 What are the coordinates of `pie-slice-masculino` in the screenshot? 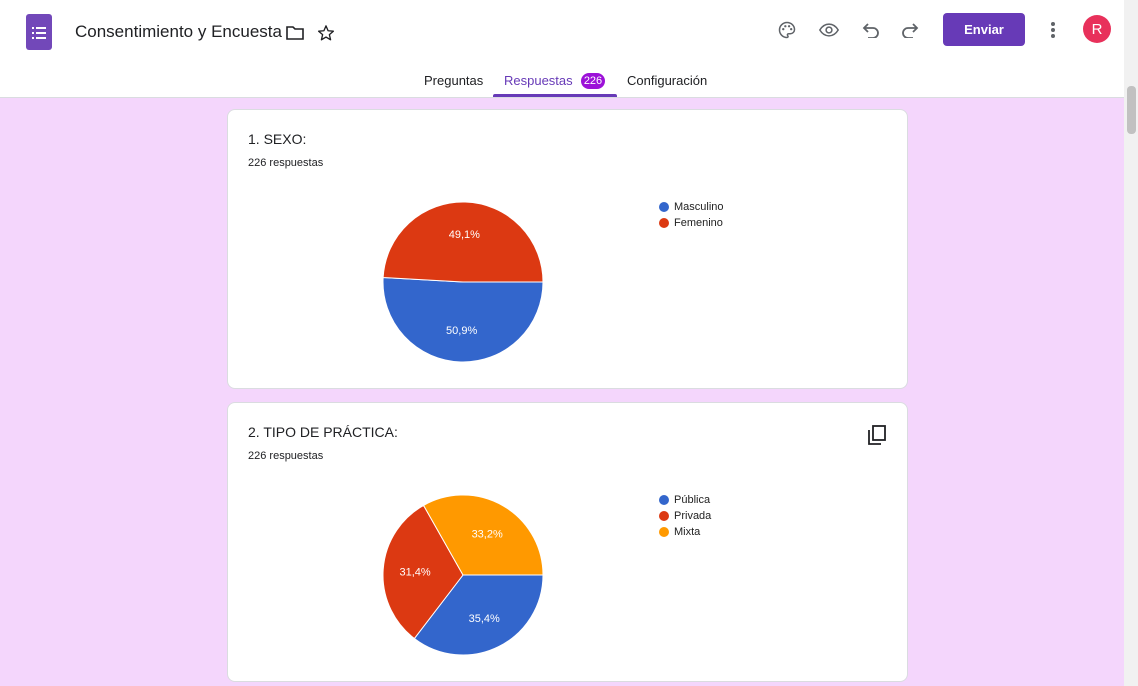 It's located at (463, 319).